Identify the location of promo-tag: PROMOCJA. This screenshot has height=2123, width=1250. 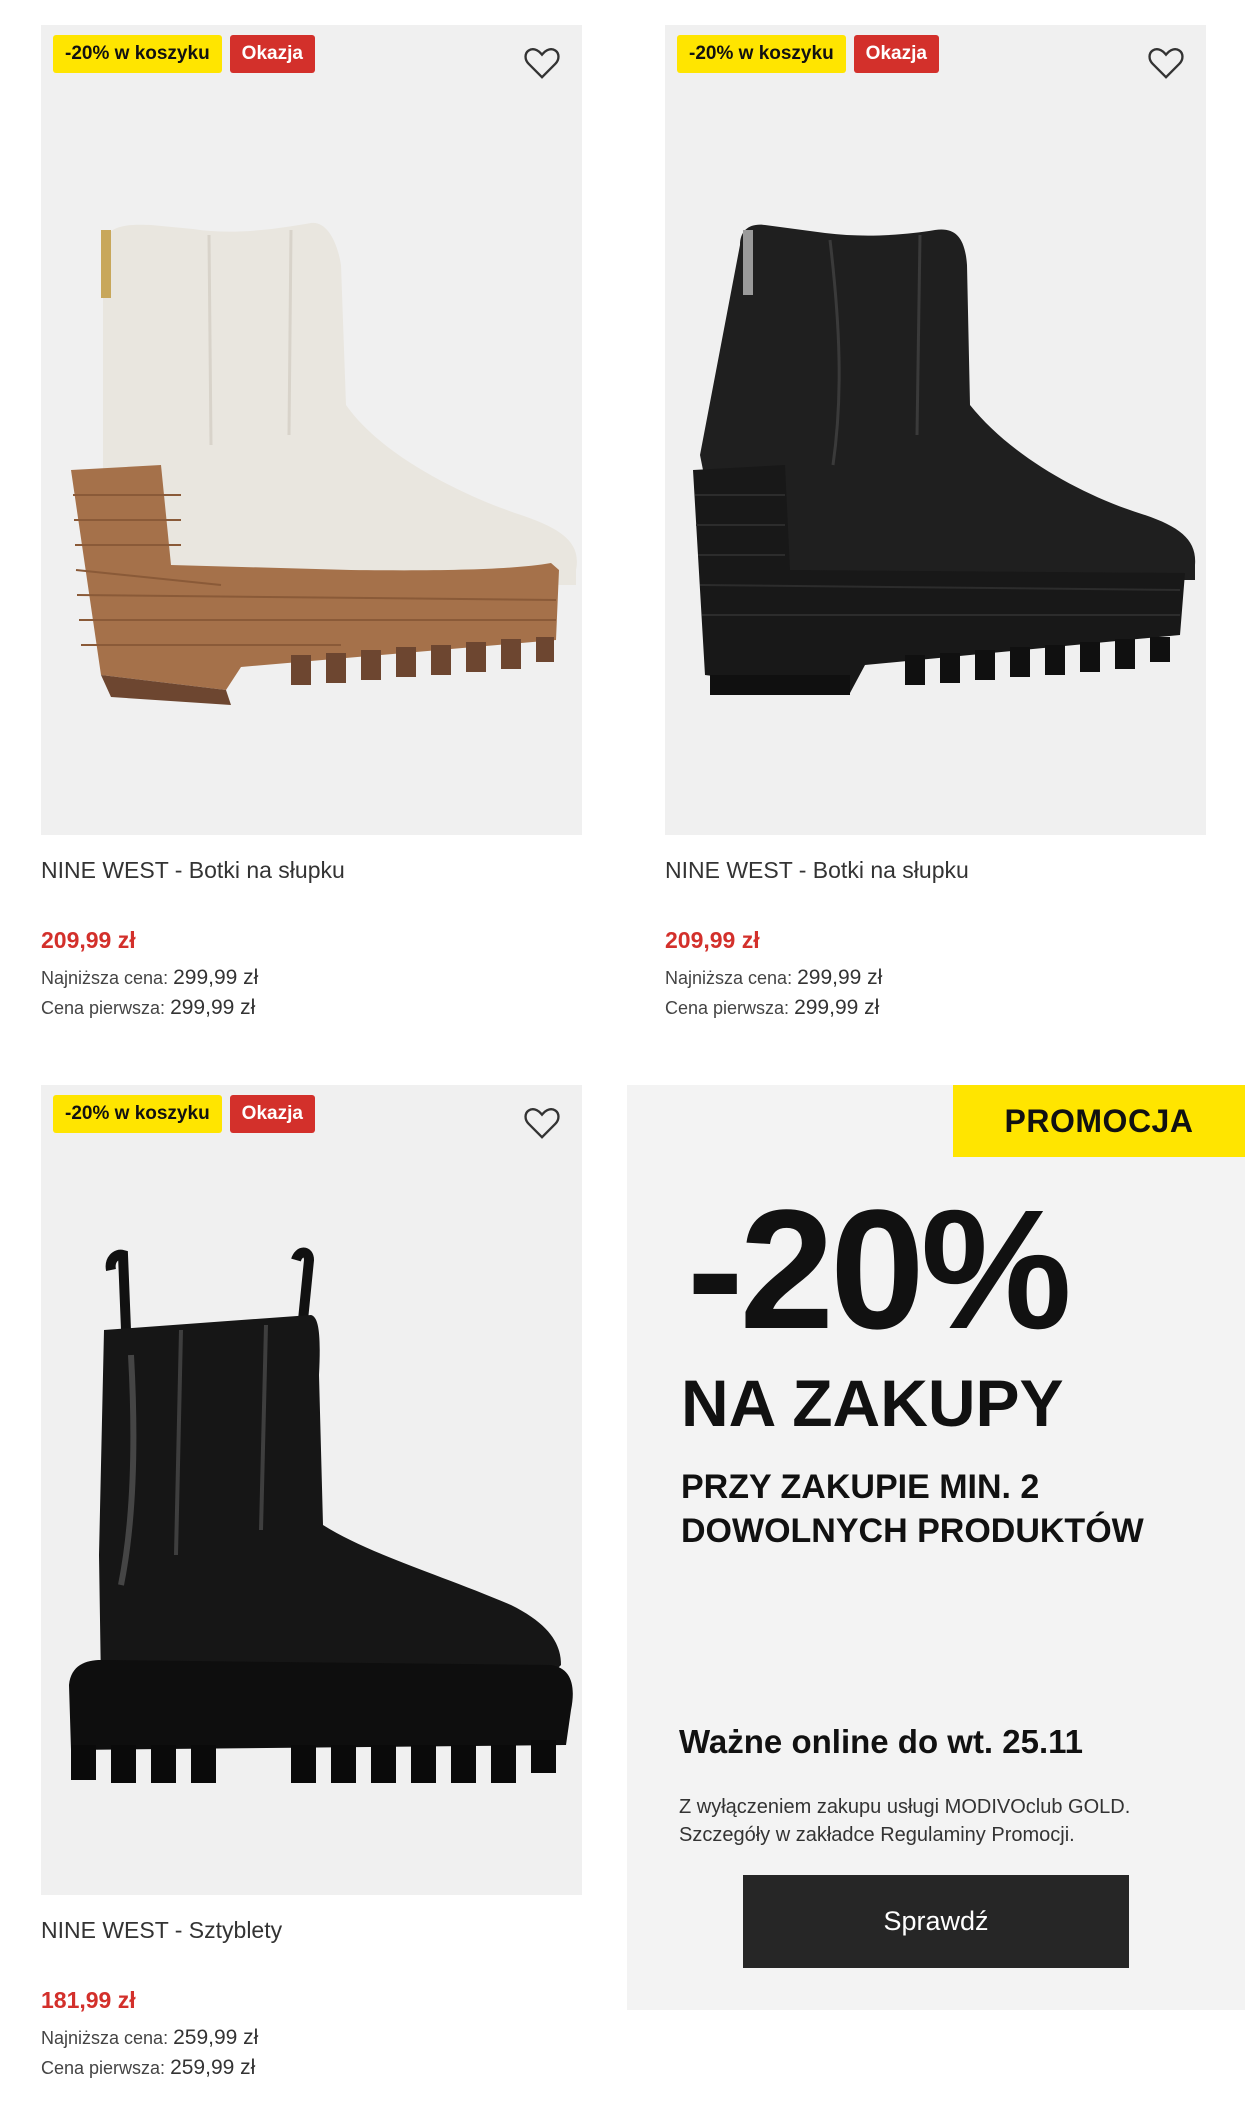
(1099, 1121).